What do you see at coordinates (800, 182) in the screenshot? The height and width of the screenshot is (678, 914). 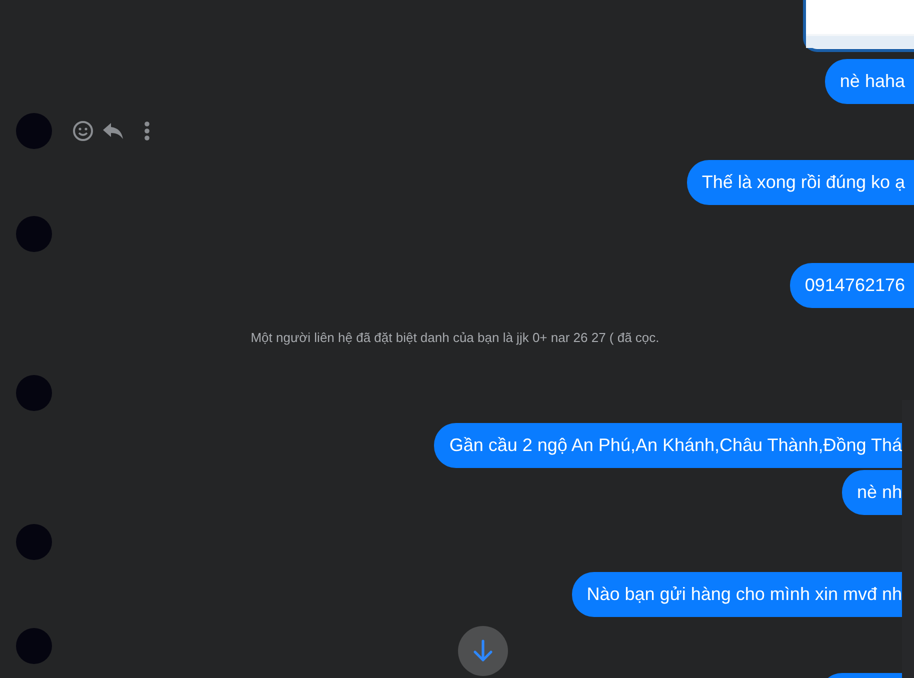 I see `message-bubble: Thế là xong rồi đúng ko ạ` at bounding box center [800, 182].